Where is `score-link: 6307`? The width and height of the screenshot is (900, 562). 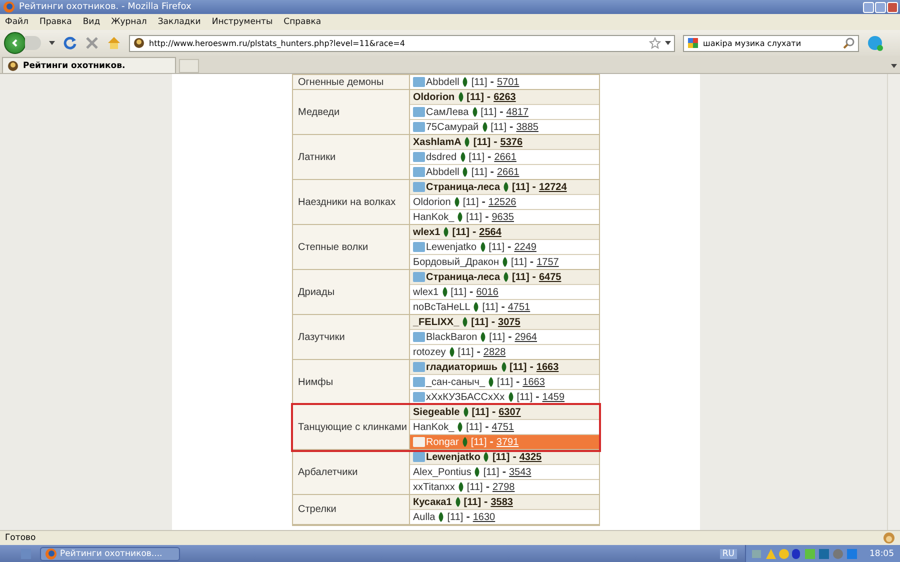
score-link: 6307 is located at coordinates (509, 412).